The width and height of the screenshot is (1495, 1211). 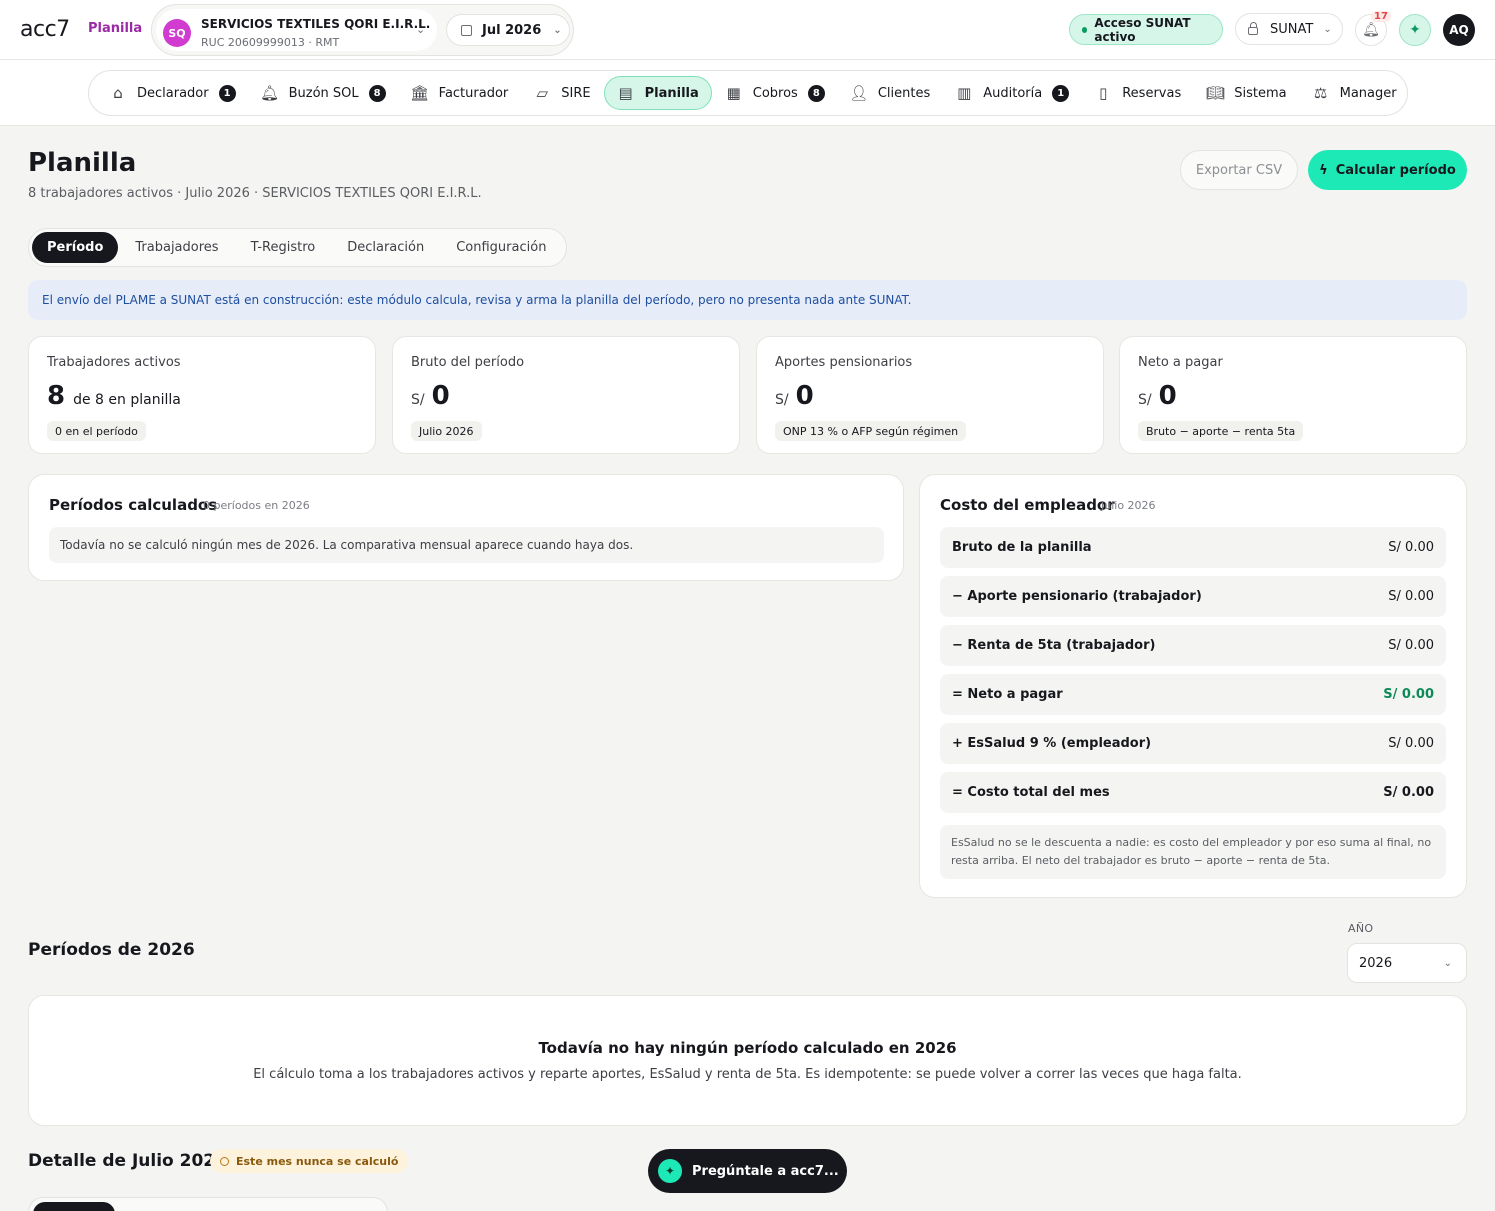 What do you see at coordinates (1077, 596) in the screenshot?
I see `cost-label: − Aporte pensionario (trabajador)` at bounding box center [1077, 596].